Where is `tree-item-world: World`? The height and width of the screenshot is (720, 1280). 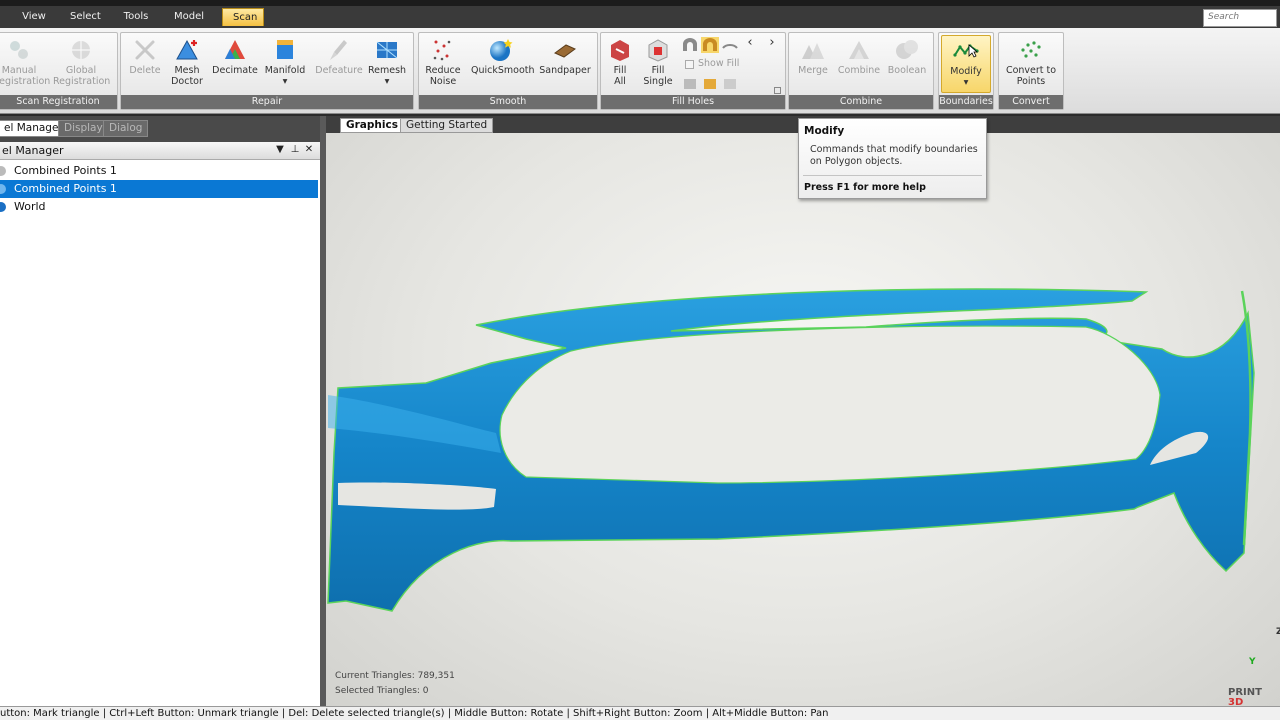 tree-item-world: World is located at coordinates (159, 207).